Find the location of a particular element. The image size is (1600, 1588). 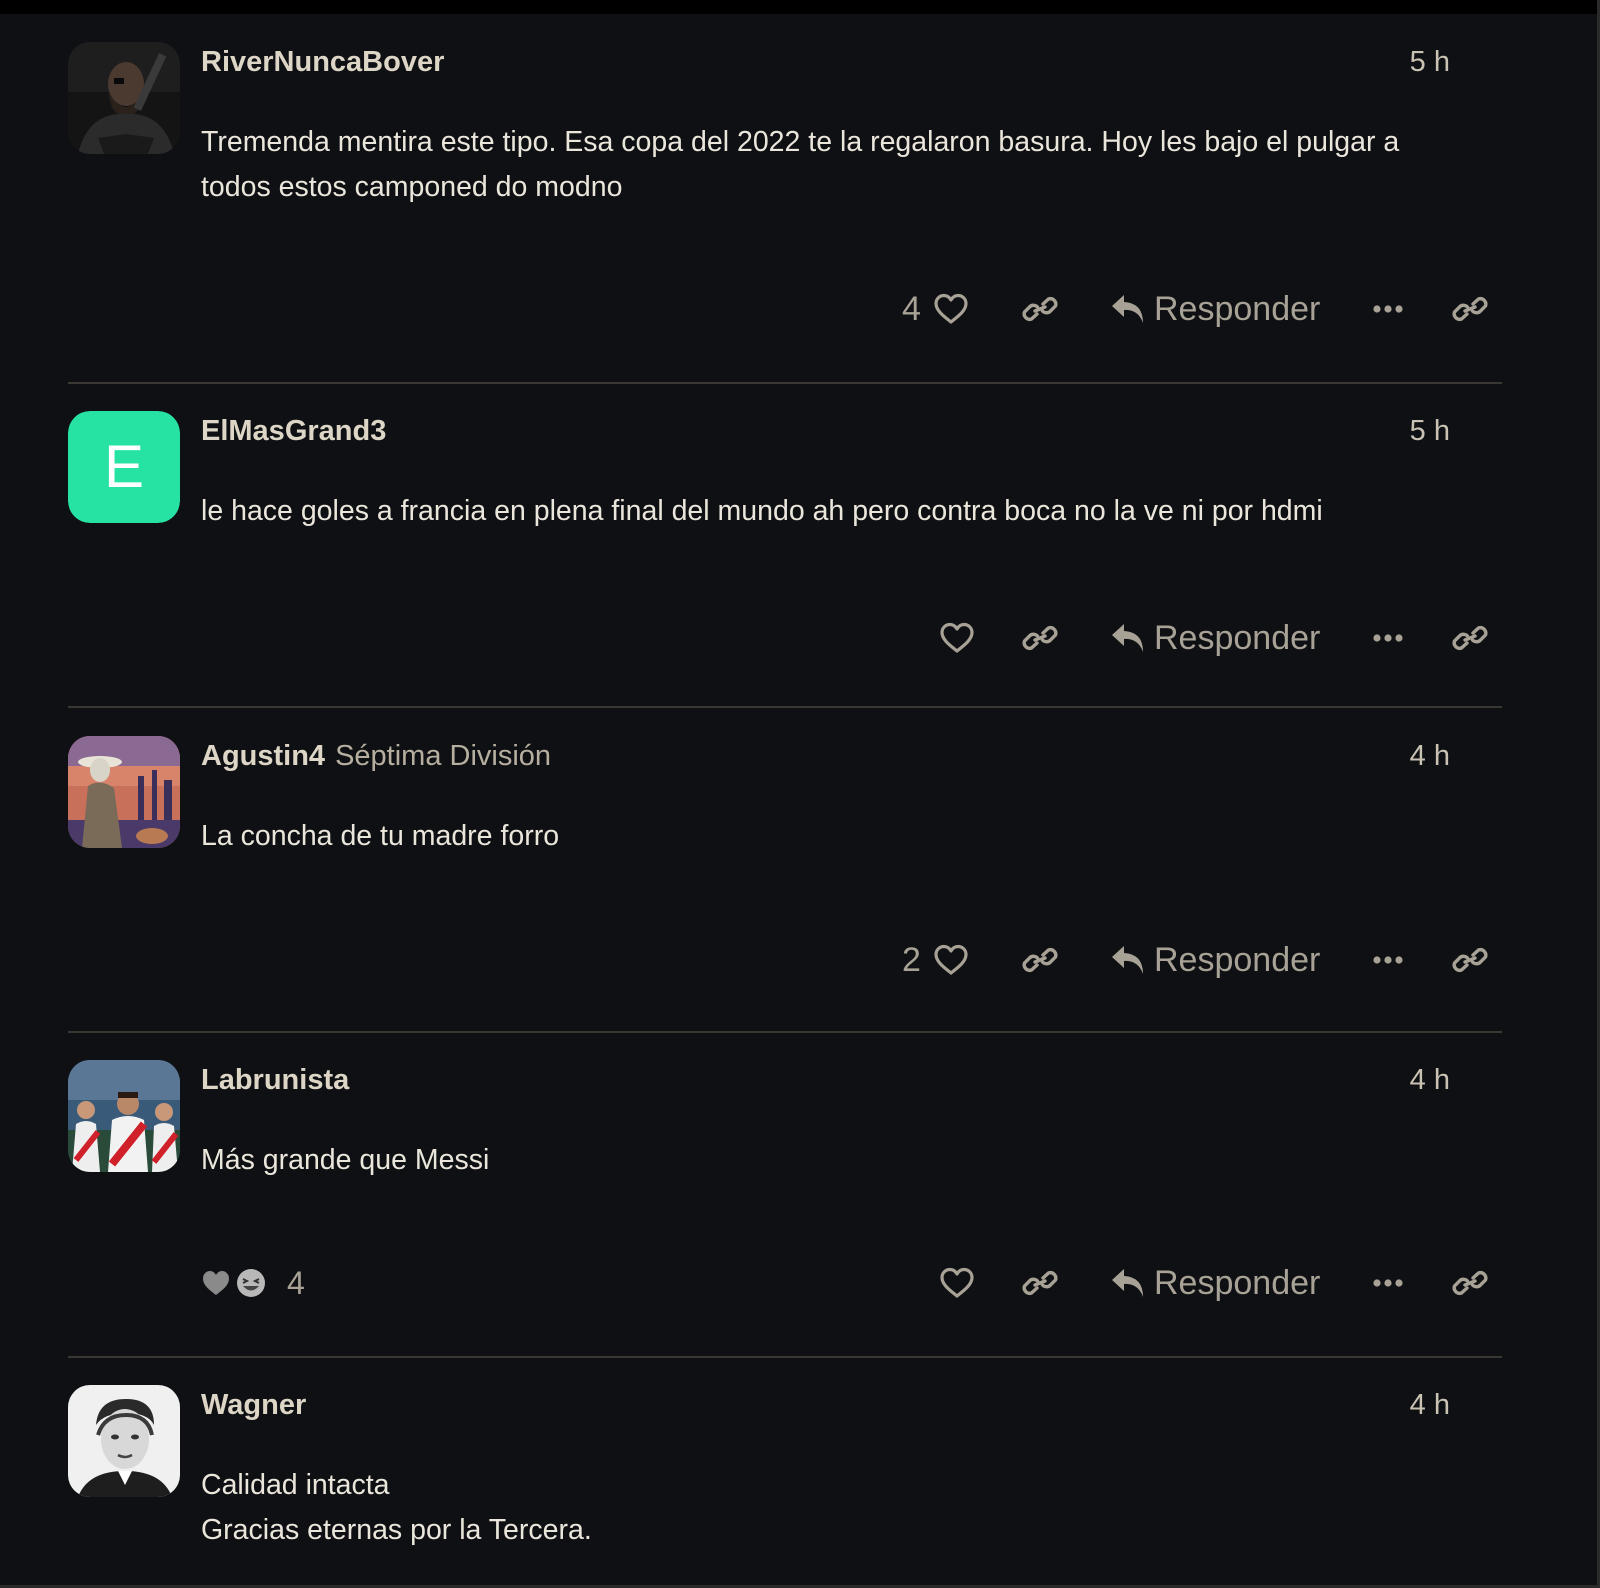

username: ElMasGrand3 is located at coordinates (293, 431).